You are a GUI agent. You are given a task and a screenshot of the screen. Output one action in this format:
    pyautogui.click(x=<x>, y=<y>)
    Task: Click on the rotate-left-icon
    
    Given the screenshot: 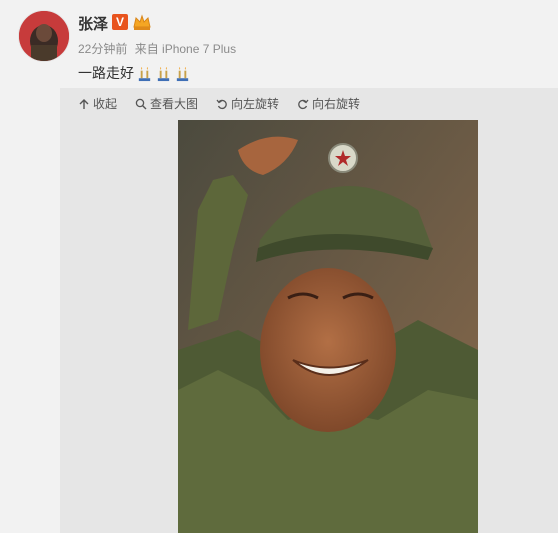 What is the action you would take?
    pyautogui.click(x=221, y=104)
    